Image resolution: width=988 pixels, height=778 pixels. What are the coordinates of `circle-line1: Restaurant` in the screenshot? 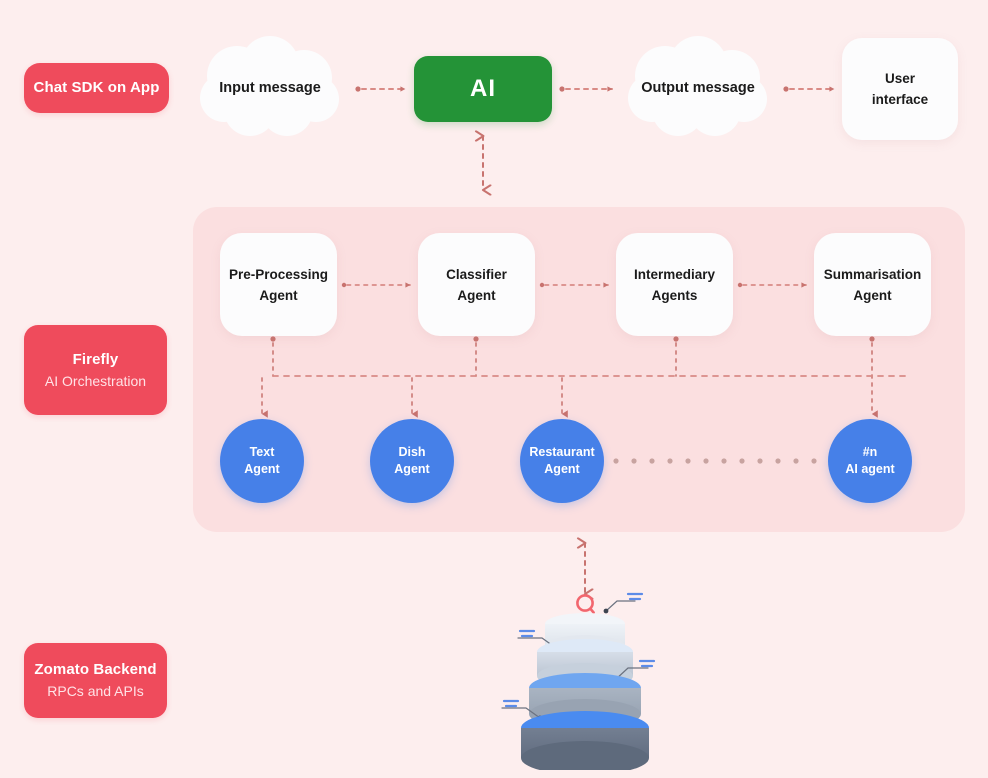 It's located at (562, 452).